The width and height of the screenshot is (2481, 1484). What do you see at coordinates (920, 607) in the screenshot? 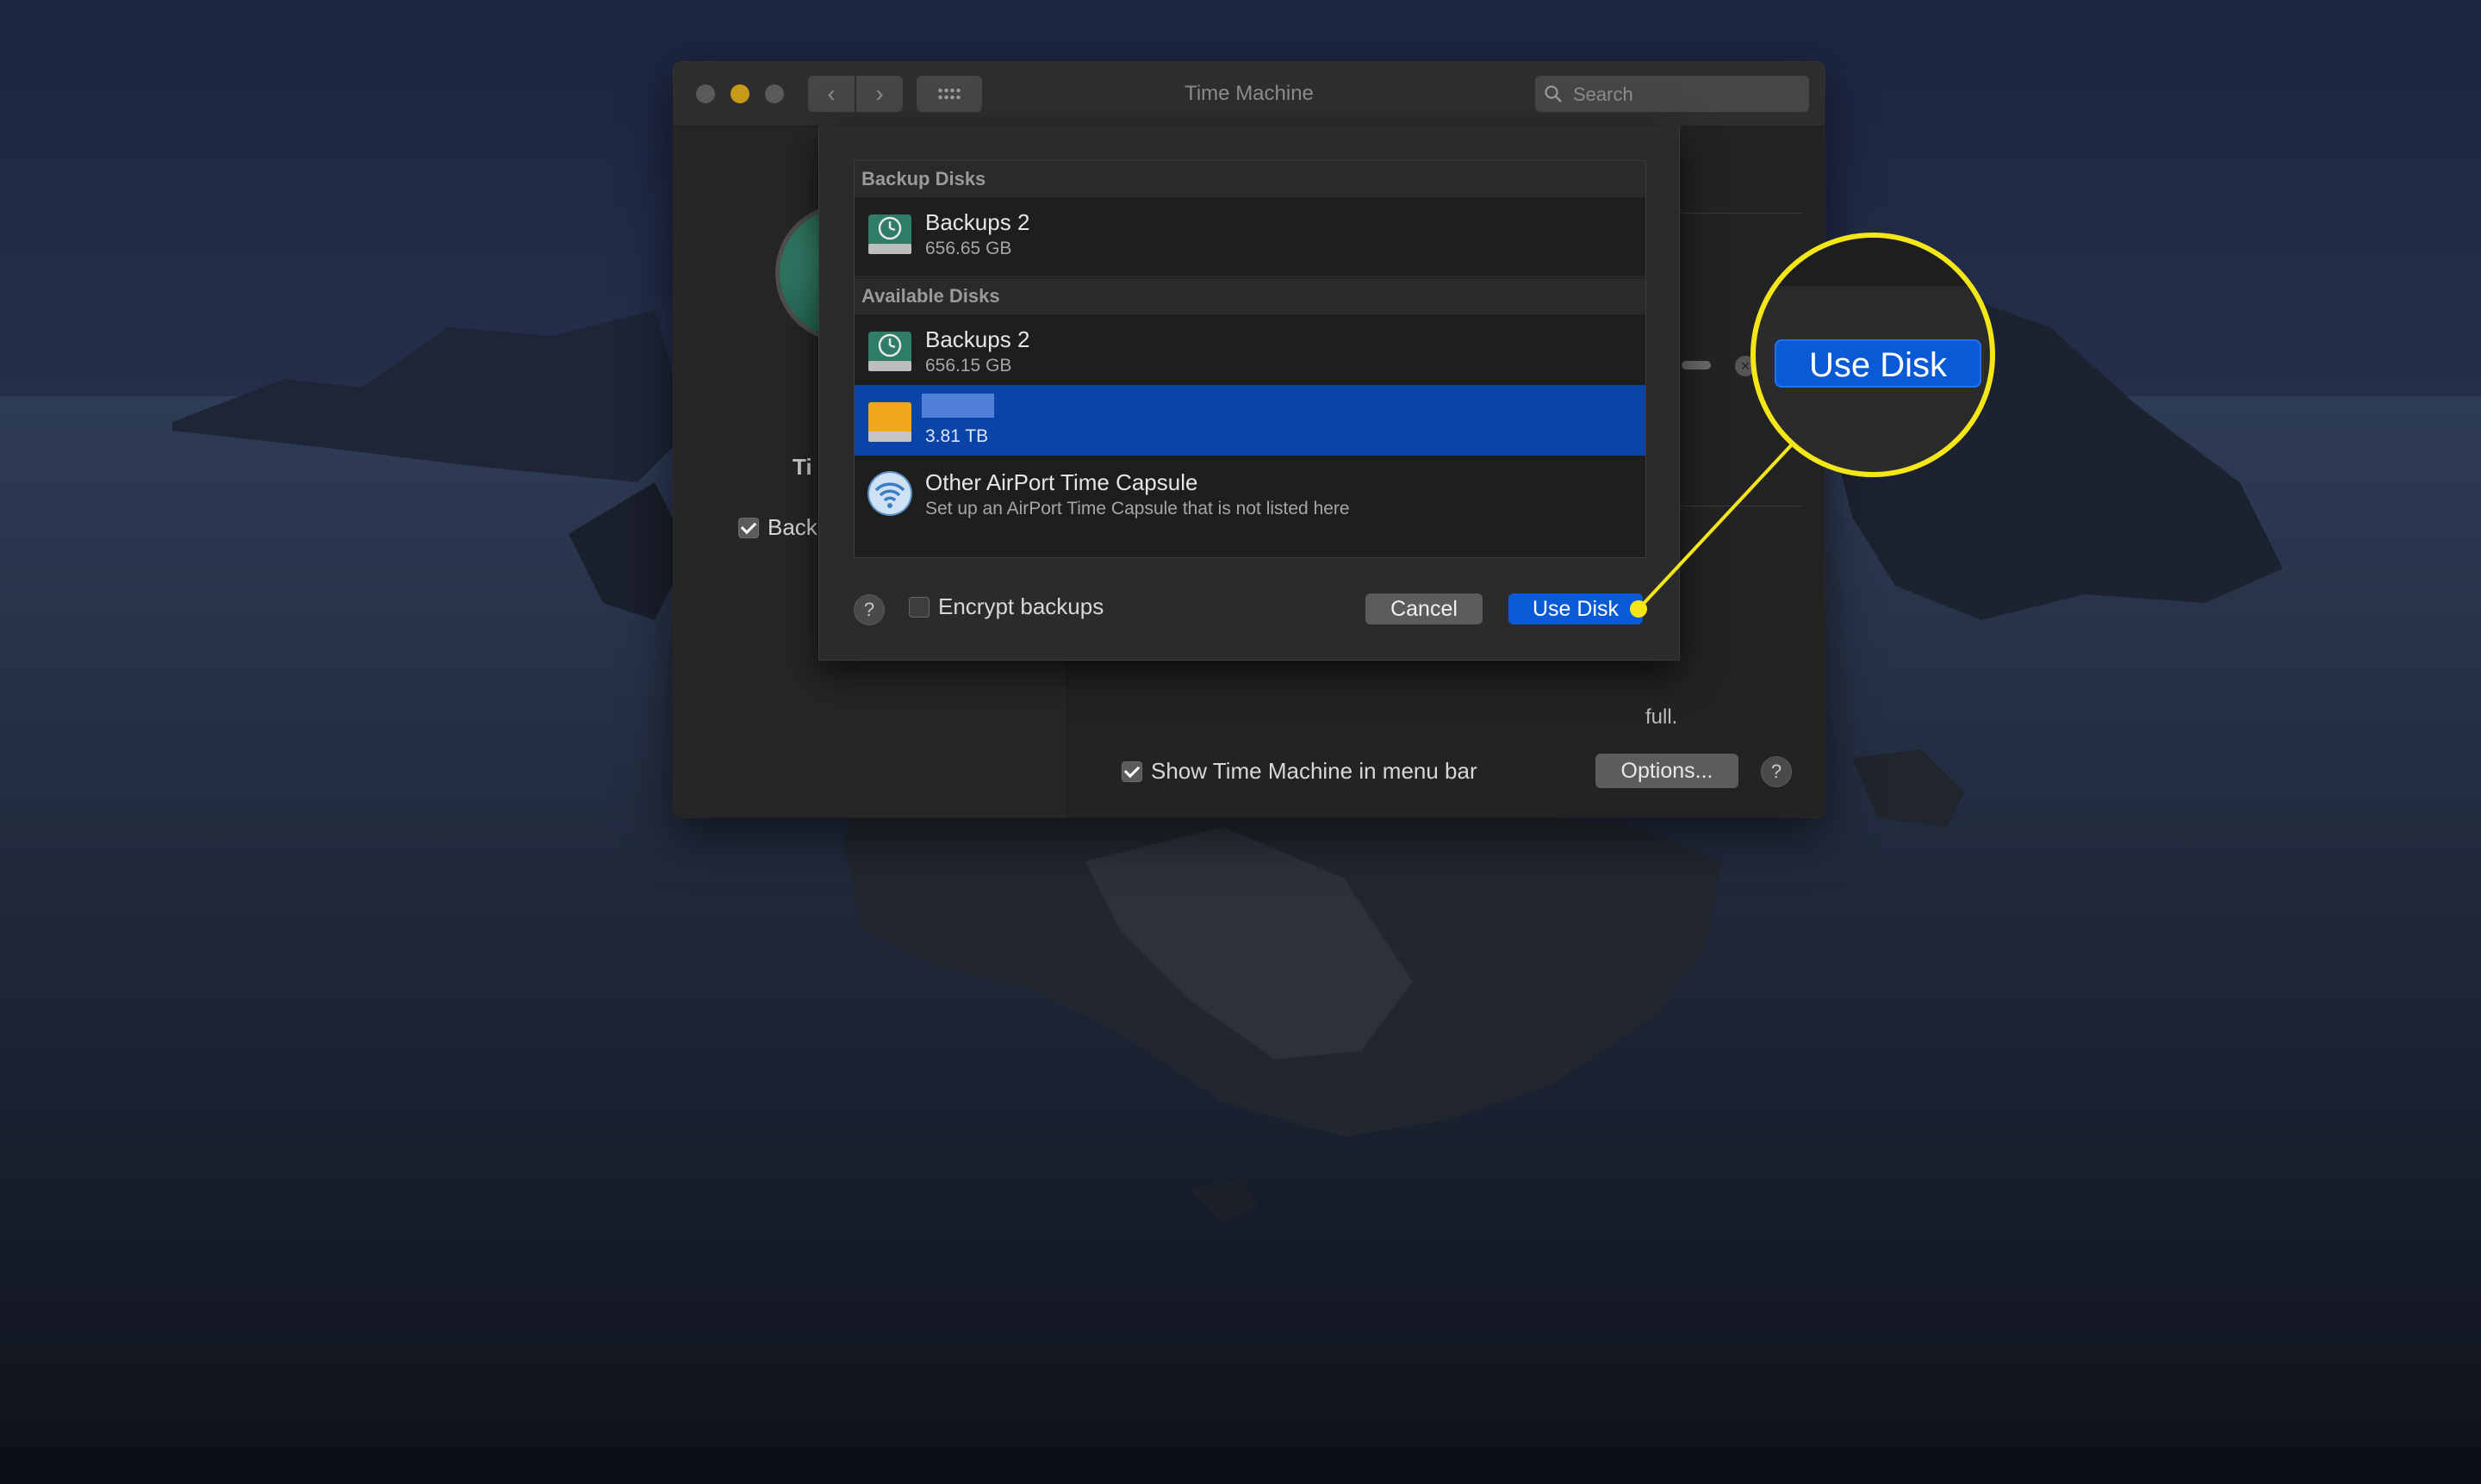
I see `checkbox-icon` at bounding box center [920, 607].